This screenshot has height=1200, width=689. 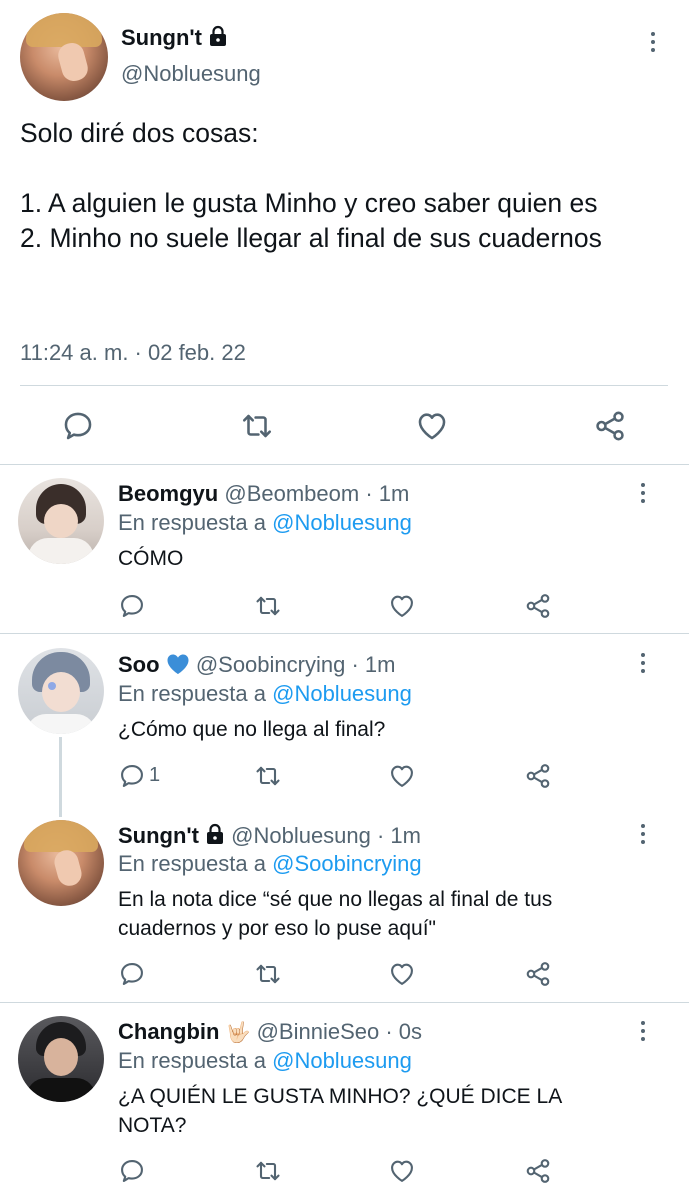 I want to click on tweet-text: ¿Cómo que no llega al final?, so click(x=252, y=729).